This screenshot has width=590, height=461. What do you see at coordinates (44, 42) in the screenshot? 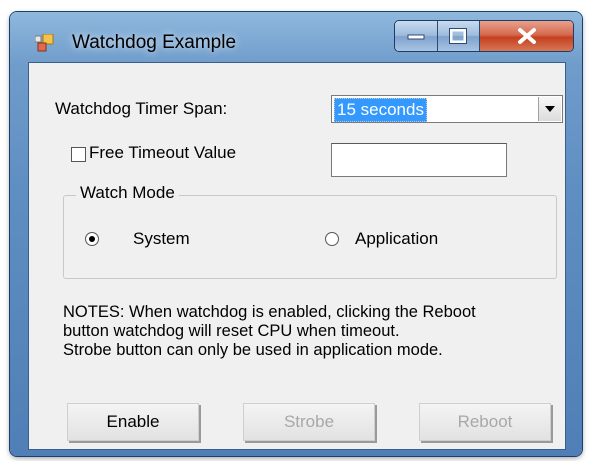
I see `app-icon` at bounding box center [44, 42].